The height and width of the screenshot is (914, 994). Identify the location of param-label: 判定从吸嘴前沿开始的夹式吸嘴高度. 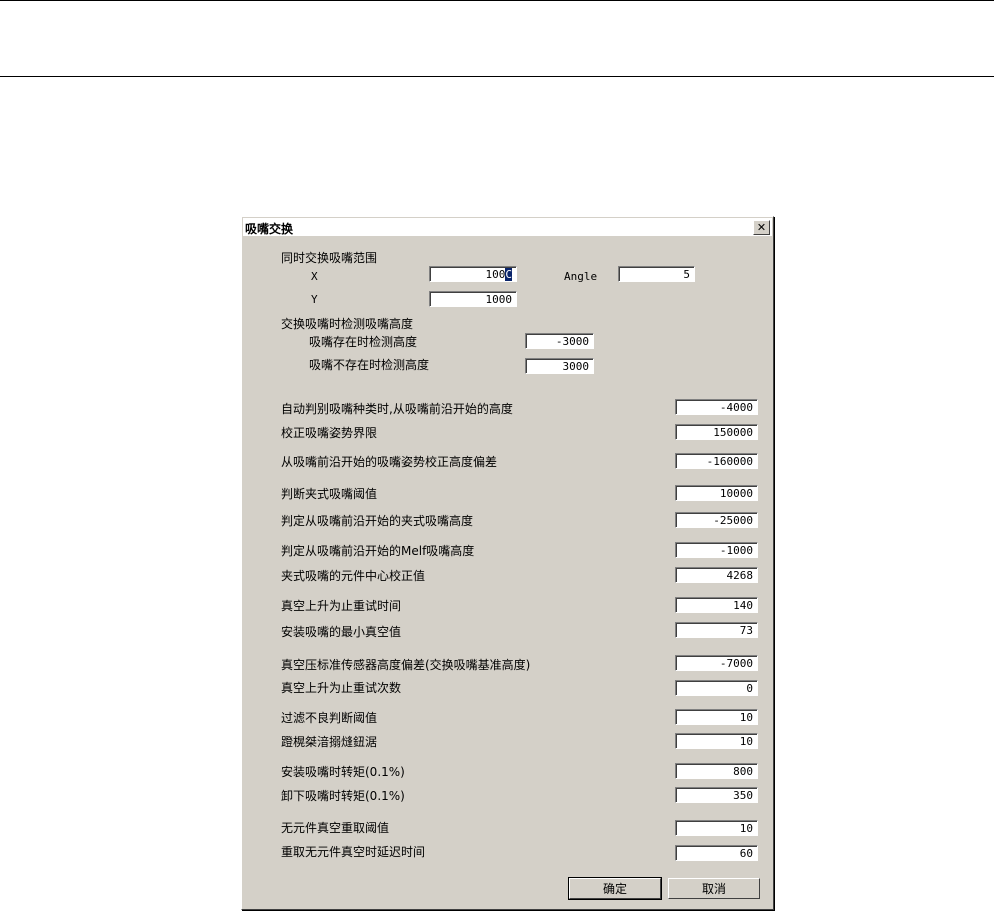
(377, 521).